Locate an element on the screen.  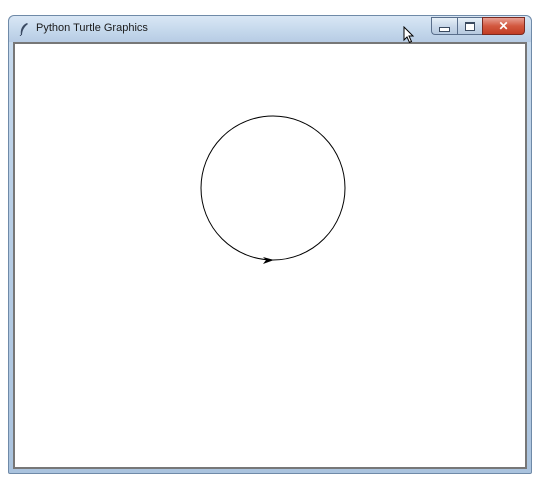
mouse-pointer-icon is located at coordinates (409, 35).